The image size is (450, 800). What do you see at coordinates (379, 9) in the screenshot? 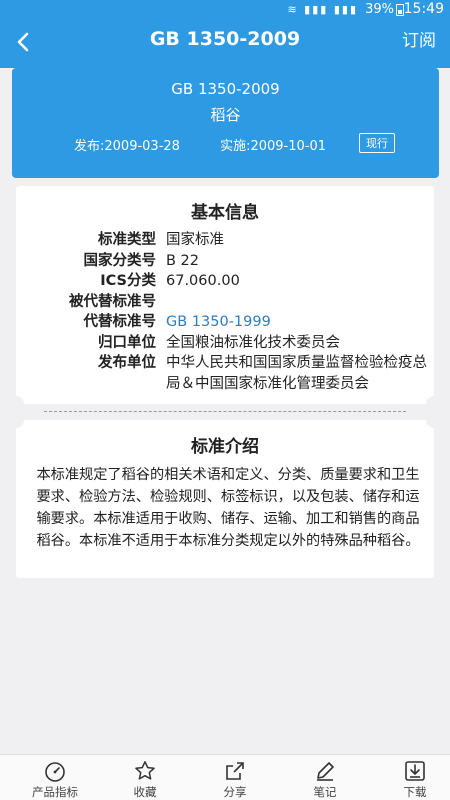
I see `battery-percent: 39%` at bounding box center [379, 9].